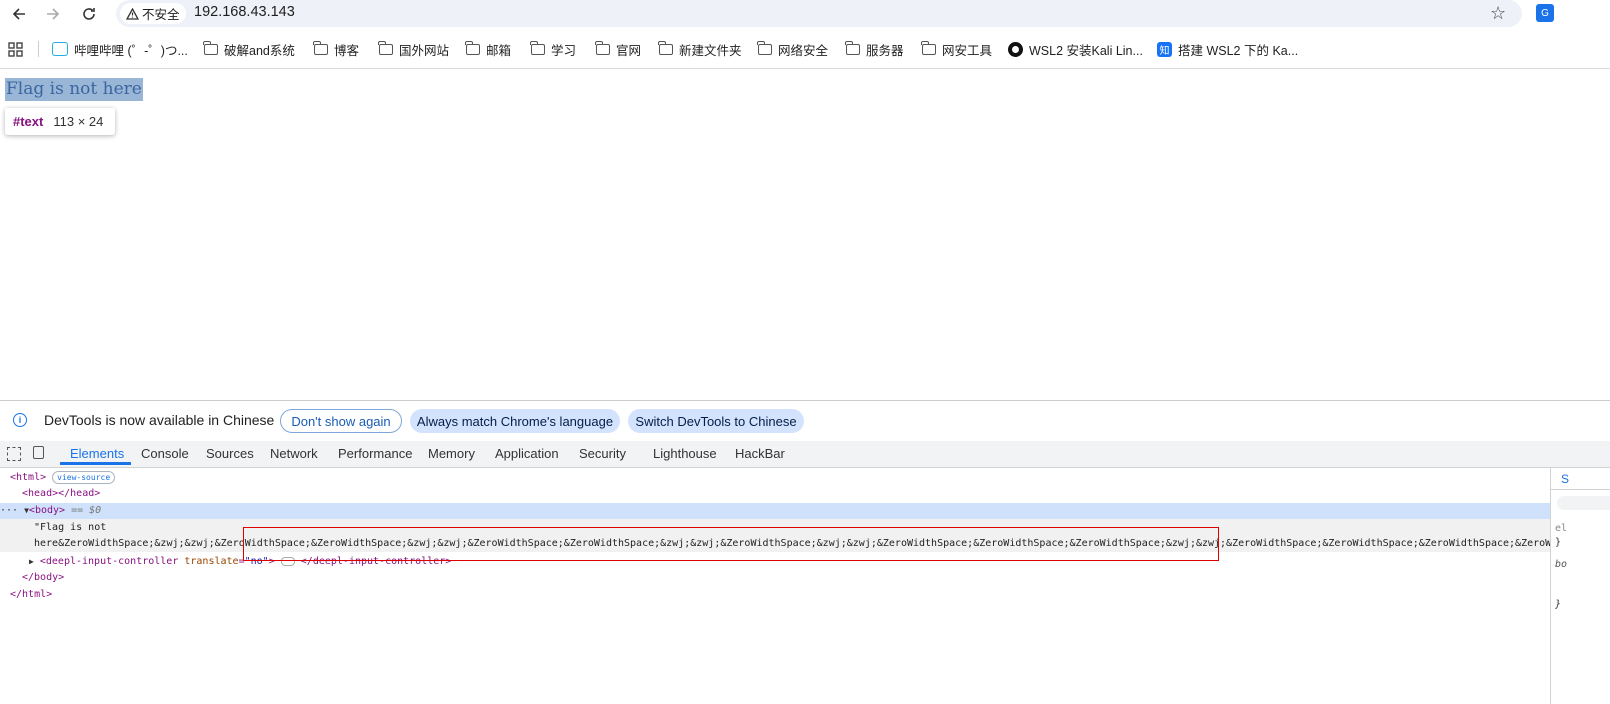 The image size is (1610, 704). Describe the element at coordinates (874, 49) in the screenshot. I see `bookmark-item: 服务器` at that location.